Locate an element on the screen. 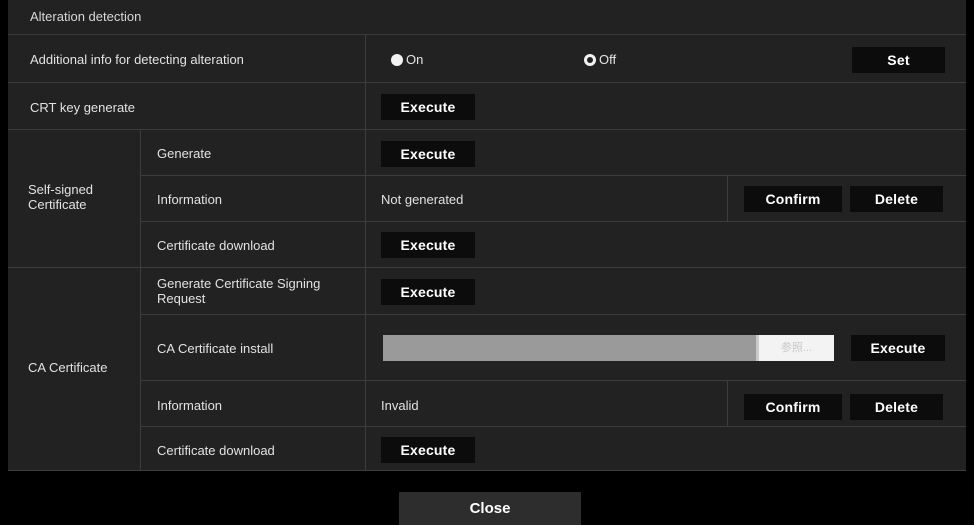 The height and width of the screenshot is (525, 974). self-signed-download-execute-button: Execute is located at coordinates (428, 245).